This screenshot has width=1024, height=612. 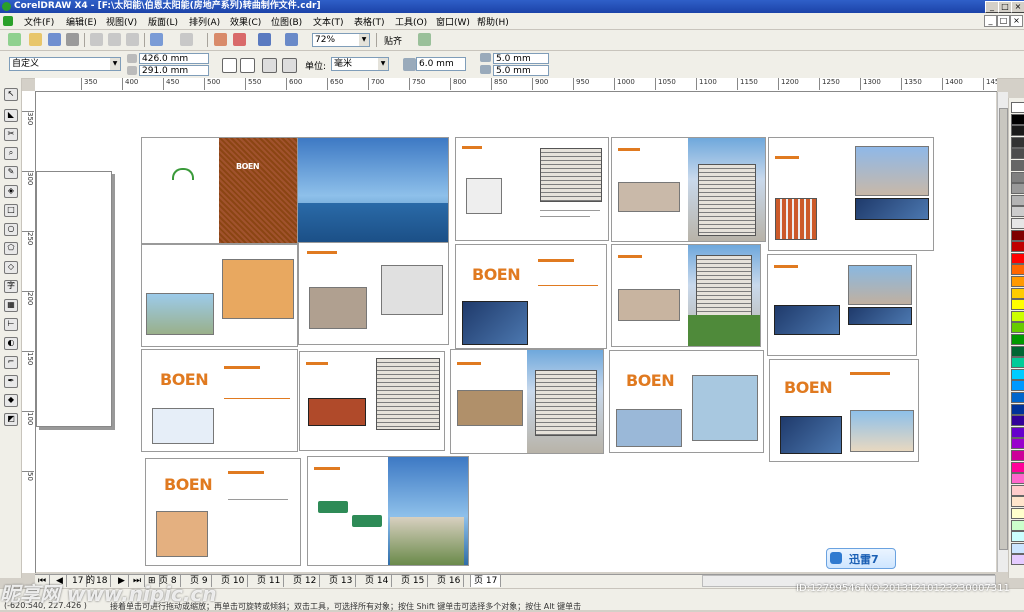 I want to click on ellipse-tool-icon: ○, so click(x=11, y=229).